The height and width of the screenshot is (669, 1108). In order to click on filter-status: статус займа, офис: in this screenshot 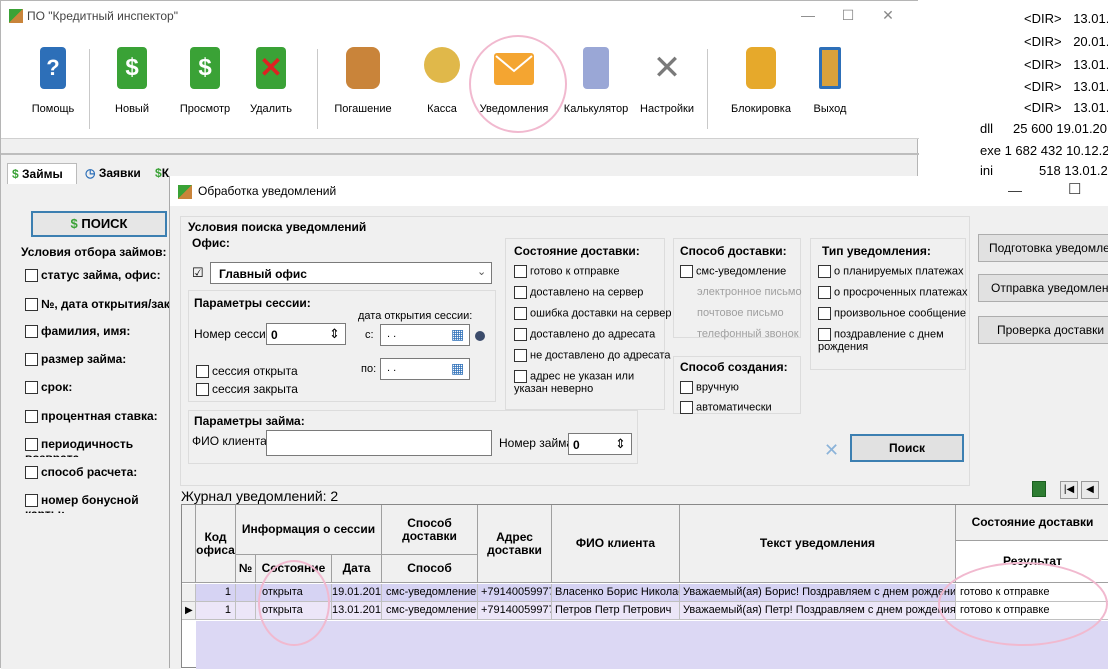, I will do `click(103, 278)`.